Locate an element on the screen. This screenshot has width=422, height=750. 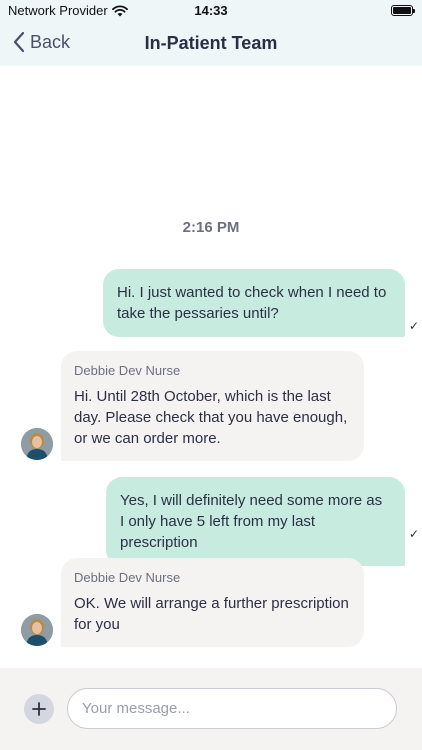
page-title: In-Patient Team is located at coordinates (211, 43).